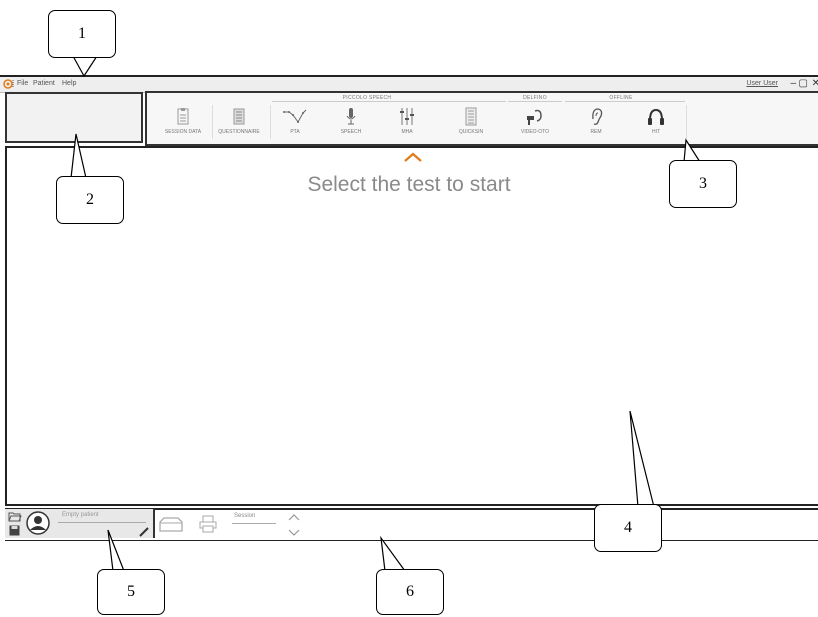  Describe the element at coordinates (245, 516) in the screenshot. I see `session-label: Session` at that location.